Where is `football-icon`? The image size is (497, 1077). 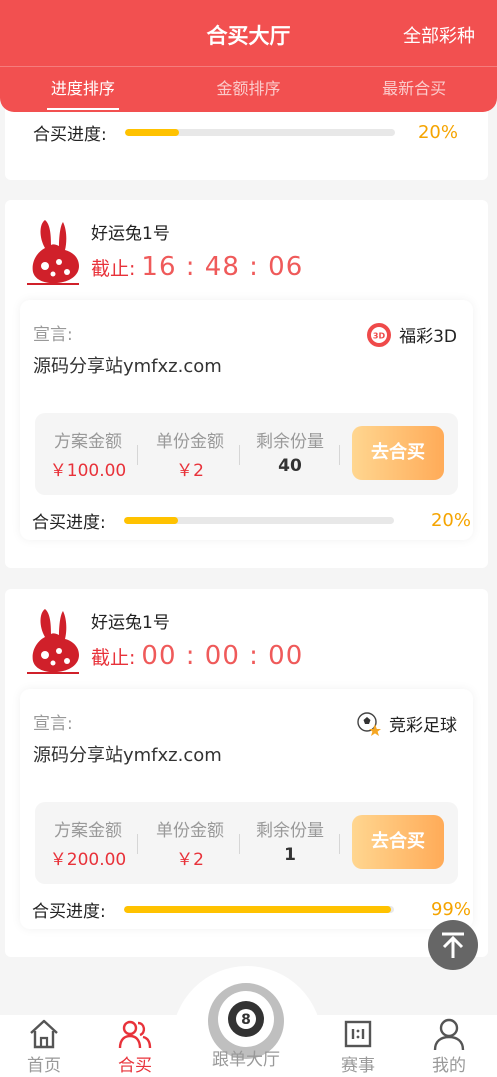 football-icon is located at coordinates (369, 723).